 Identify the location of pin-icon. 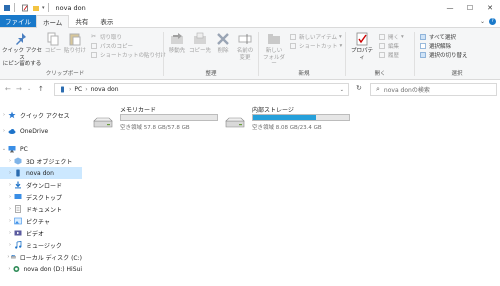
(21, 39).